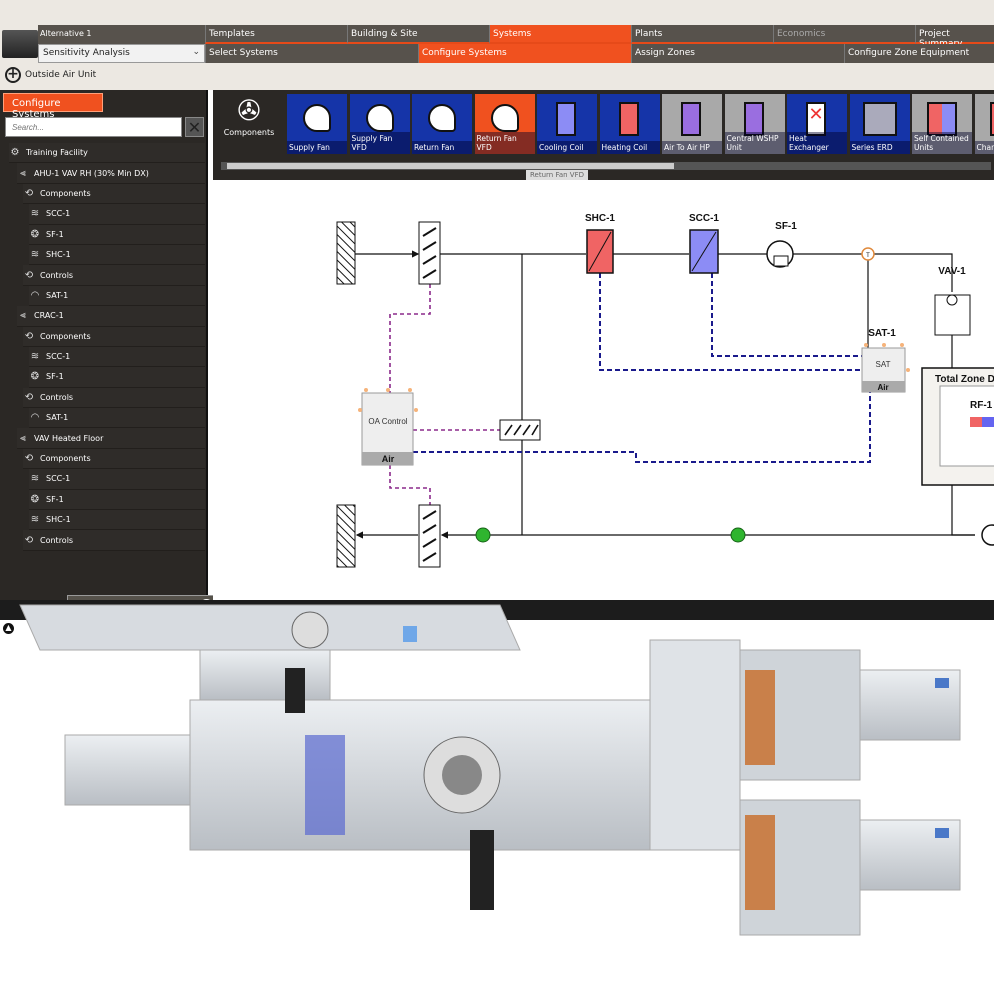 The image size is (994, 997). I want to click on tree-item: ⫷ VAV Heated Floor, so click(111, 438).